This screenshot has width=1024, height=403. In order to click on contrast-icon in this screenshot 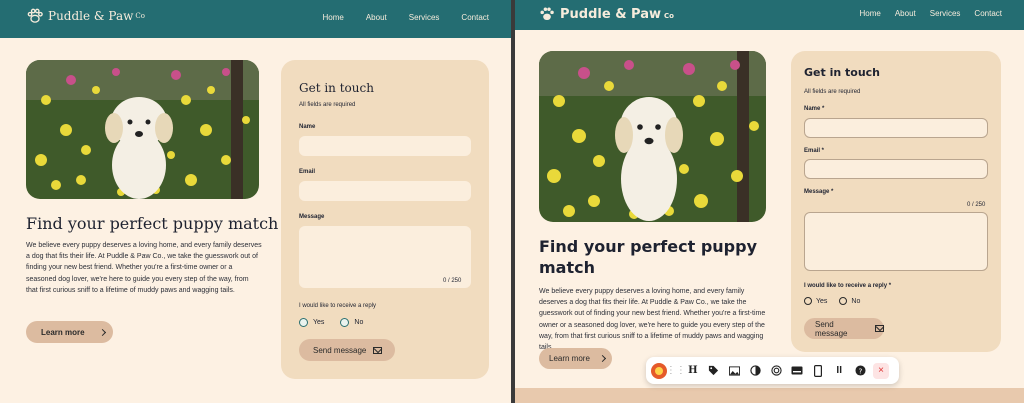, I will do `click(756, 371)`.